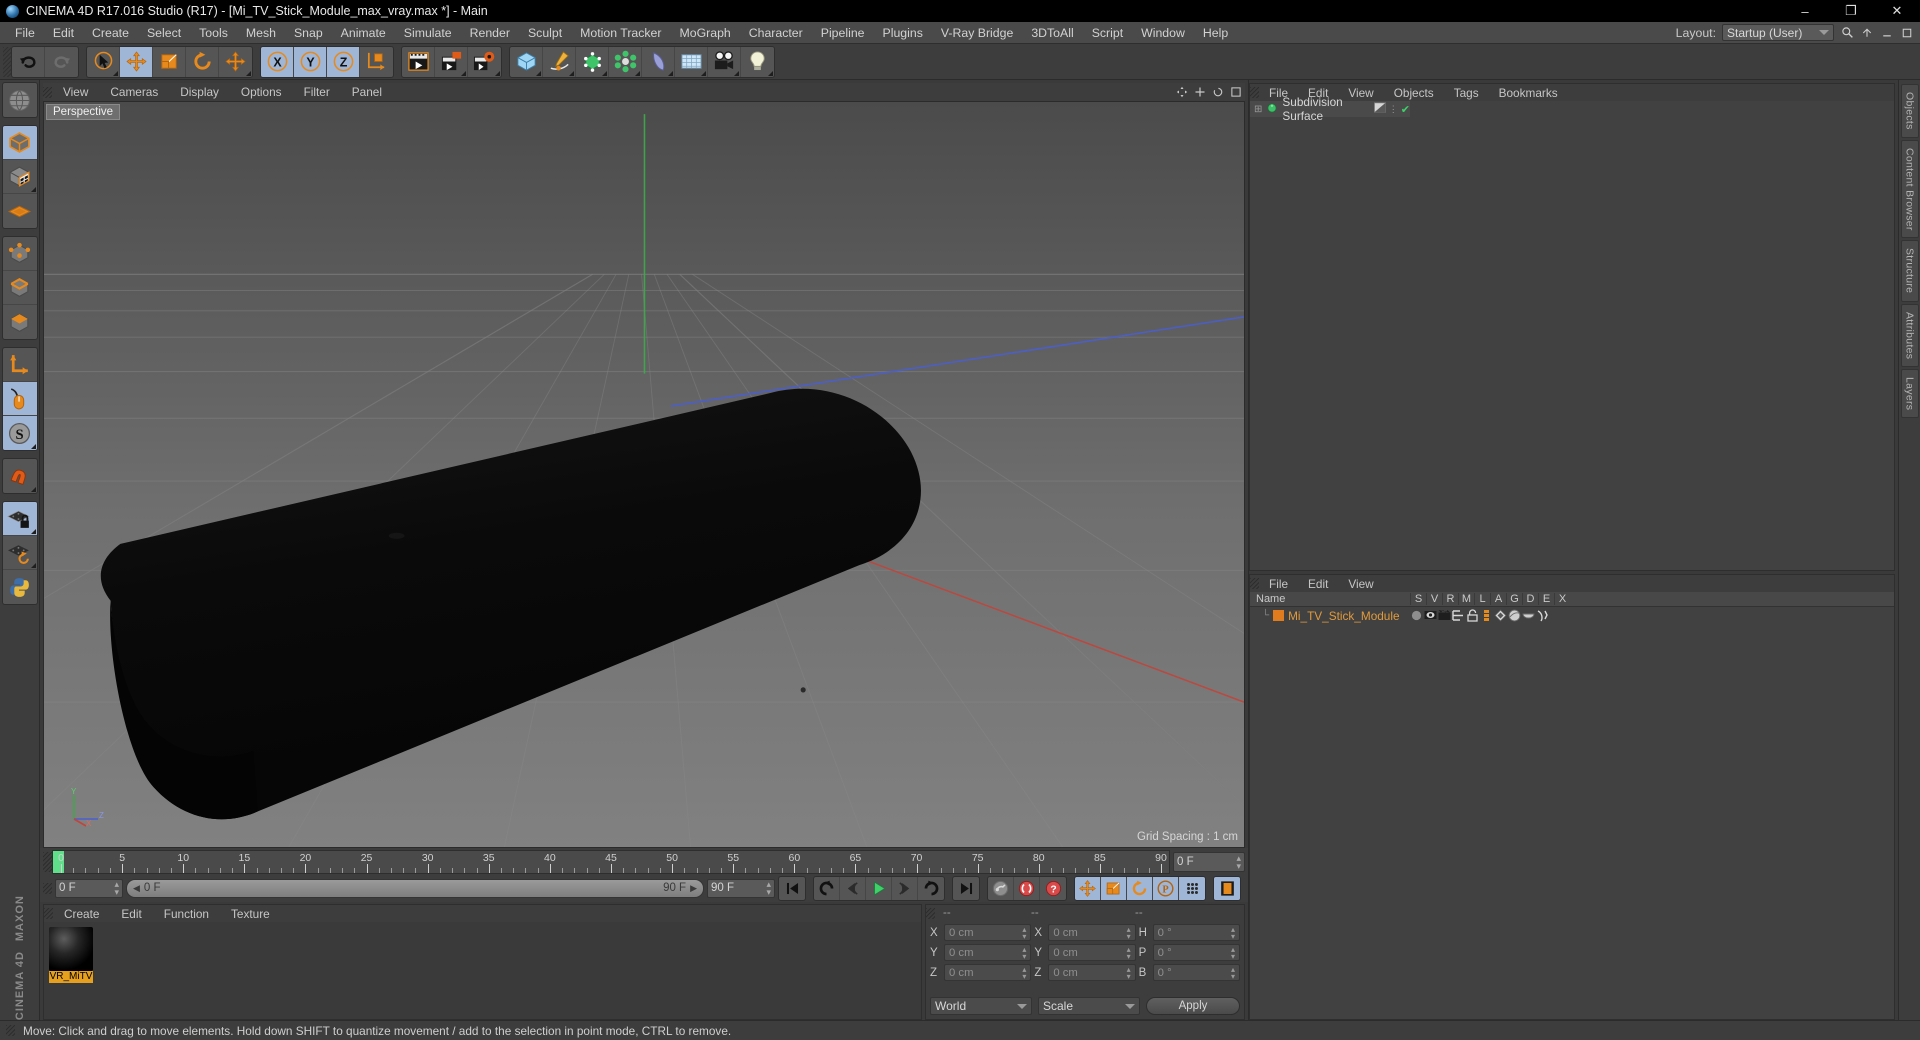 This screenshot has height=1040, width=1920. Describe the element at coordinates (1500, 615) in the screenshot. I see `xpresso-tag-icon` at that location.